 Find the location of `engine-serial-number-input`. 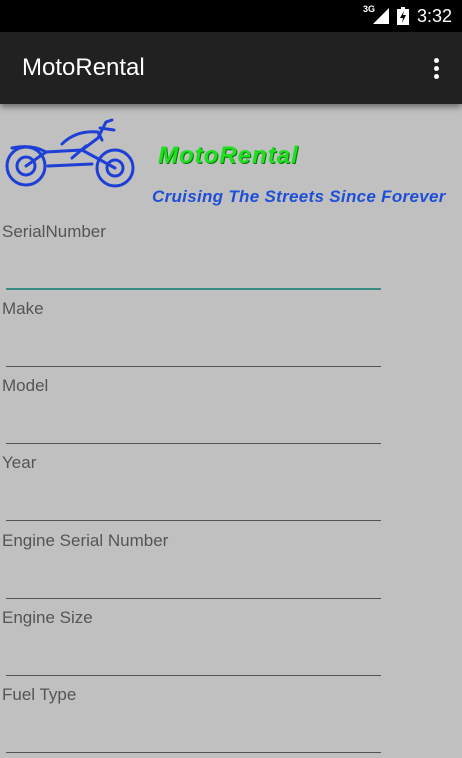

engine-serial-number-input is located at coordinates (193, 581).